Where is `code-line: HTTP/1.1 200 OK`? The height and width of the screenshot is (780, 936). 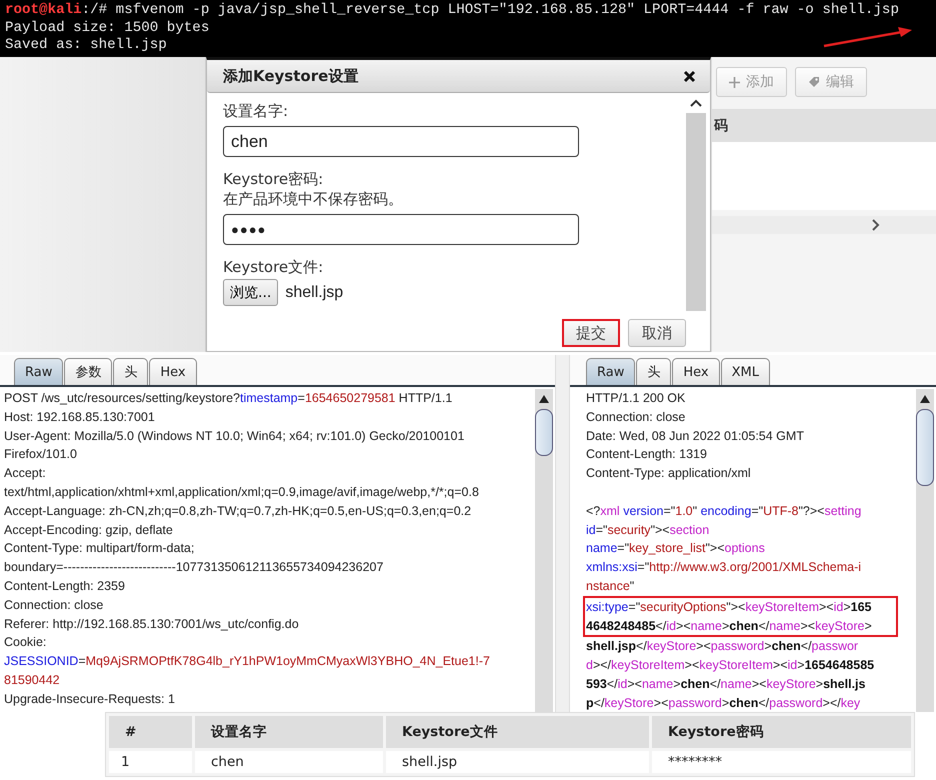
code-line: HTTP/1.1 200 OK is located at coordinates (636, 398).